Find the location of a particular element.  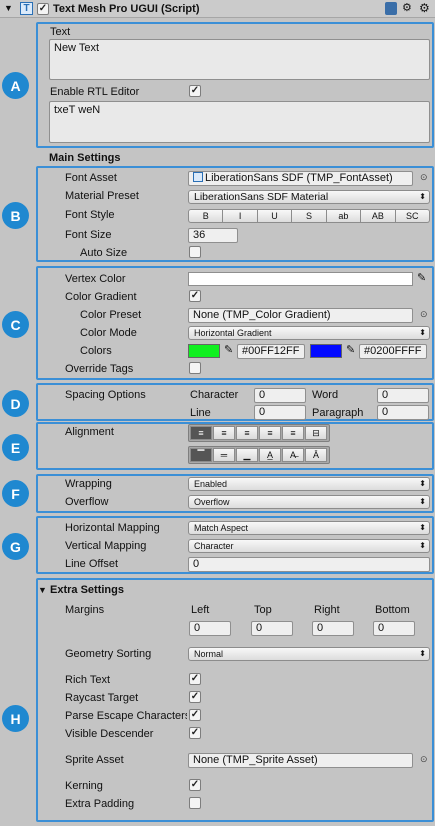

align-middle-icon: ═ is located at coordinates (224, 455).